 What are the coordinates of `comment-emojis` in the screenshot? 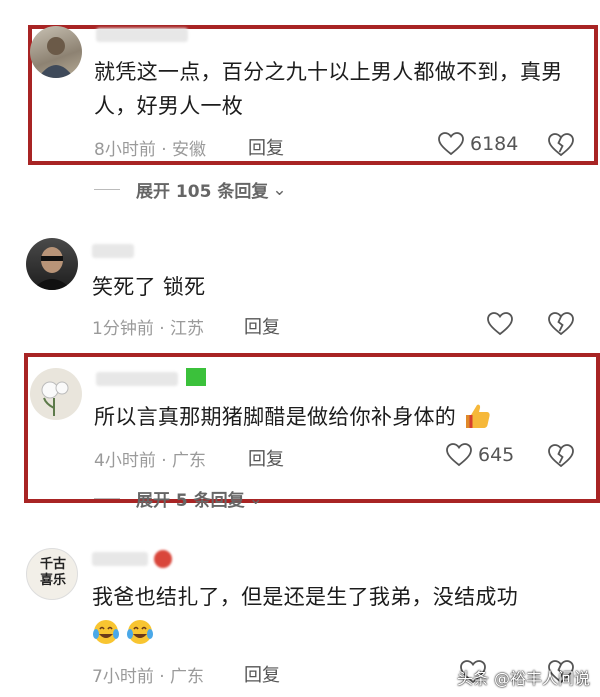 It's located at (123, 632).